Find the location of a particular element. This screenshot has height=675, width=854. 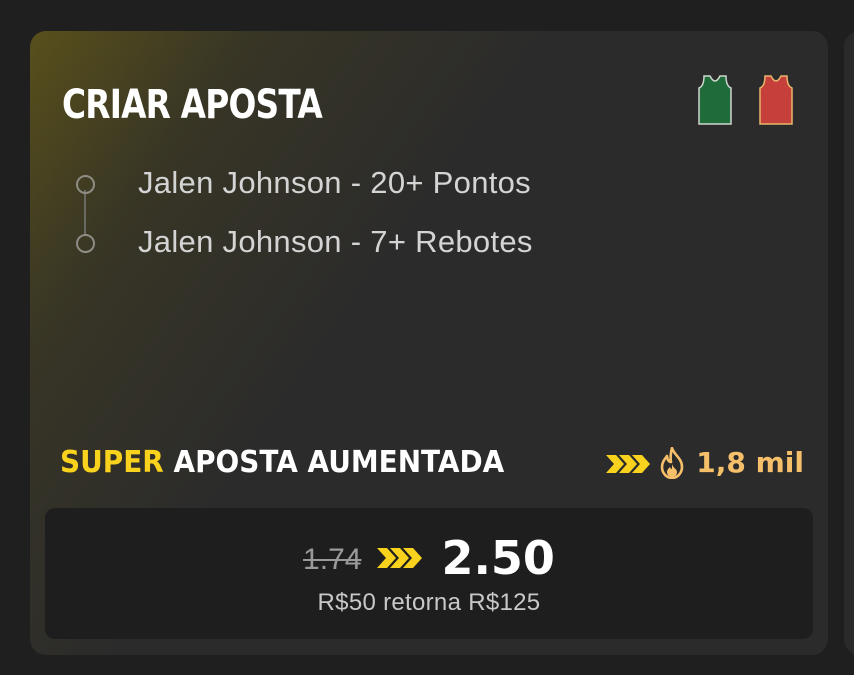

boosted-odds: 2.50 is located at coordinates (498, 558).